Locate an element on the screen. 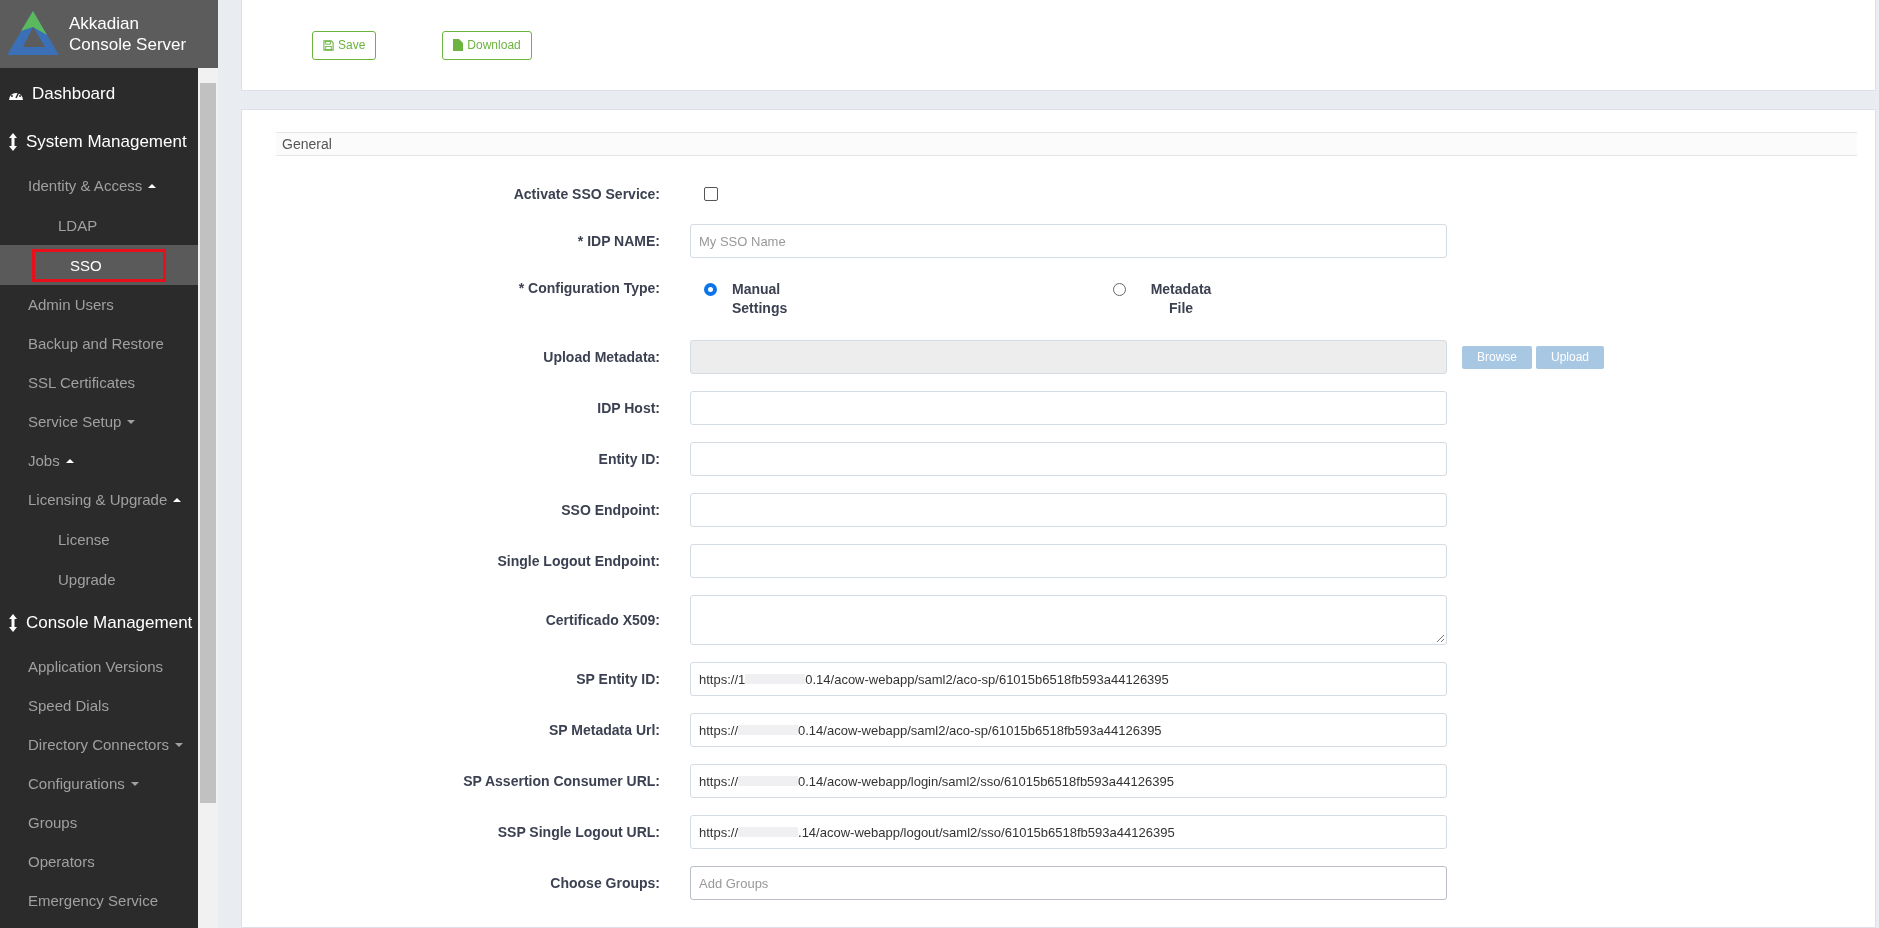  nav-item: Upgrade is located at coordinates (84, 579).